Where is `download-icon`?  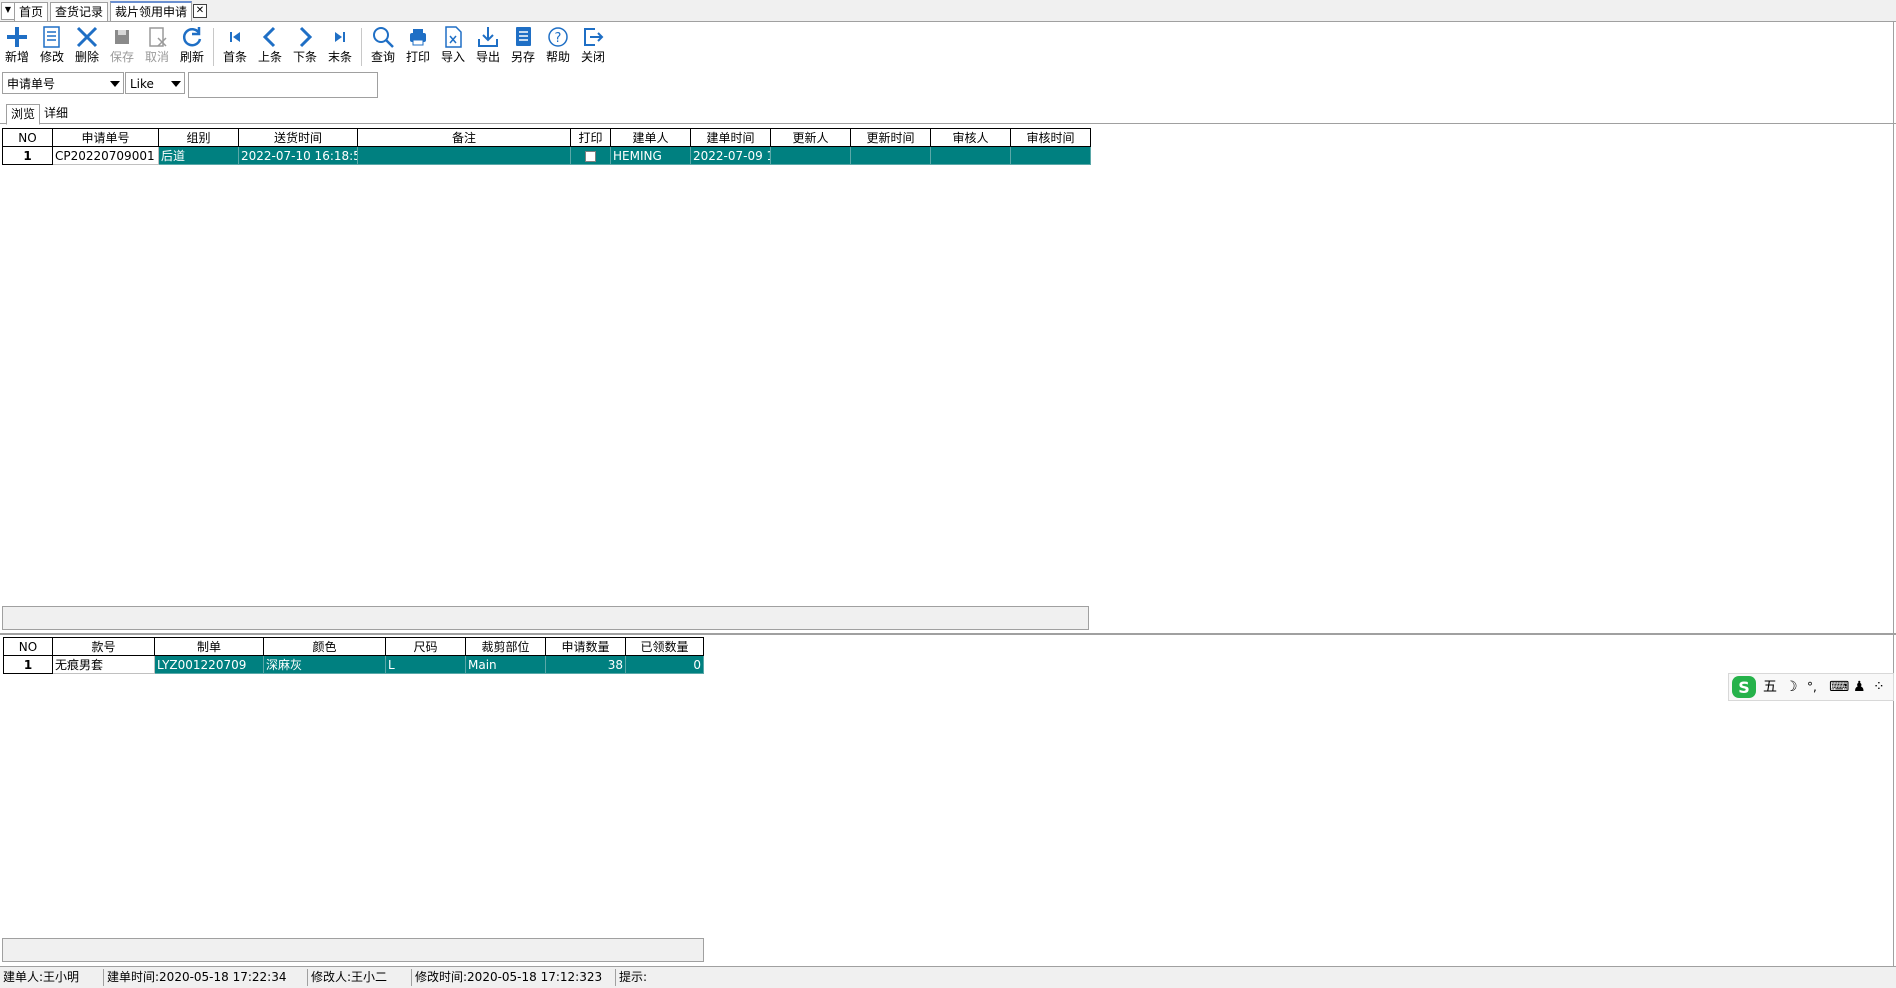 download-icon is located at coordinates (488, 37).